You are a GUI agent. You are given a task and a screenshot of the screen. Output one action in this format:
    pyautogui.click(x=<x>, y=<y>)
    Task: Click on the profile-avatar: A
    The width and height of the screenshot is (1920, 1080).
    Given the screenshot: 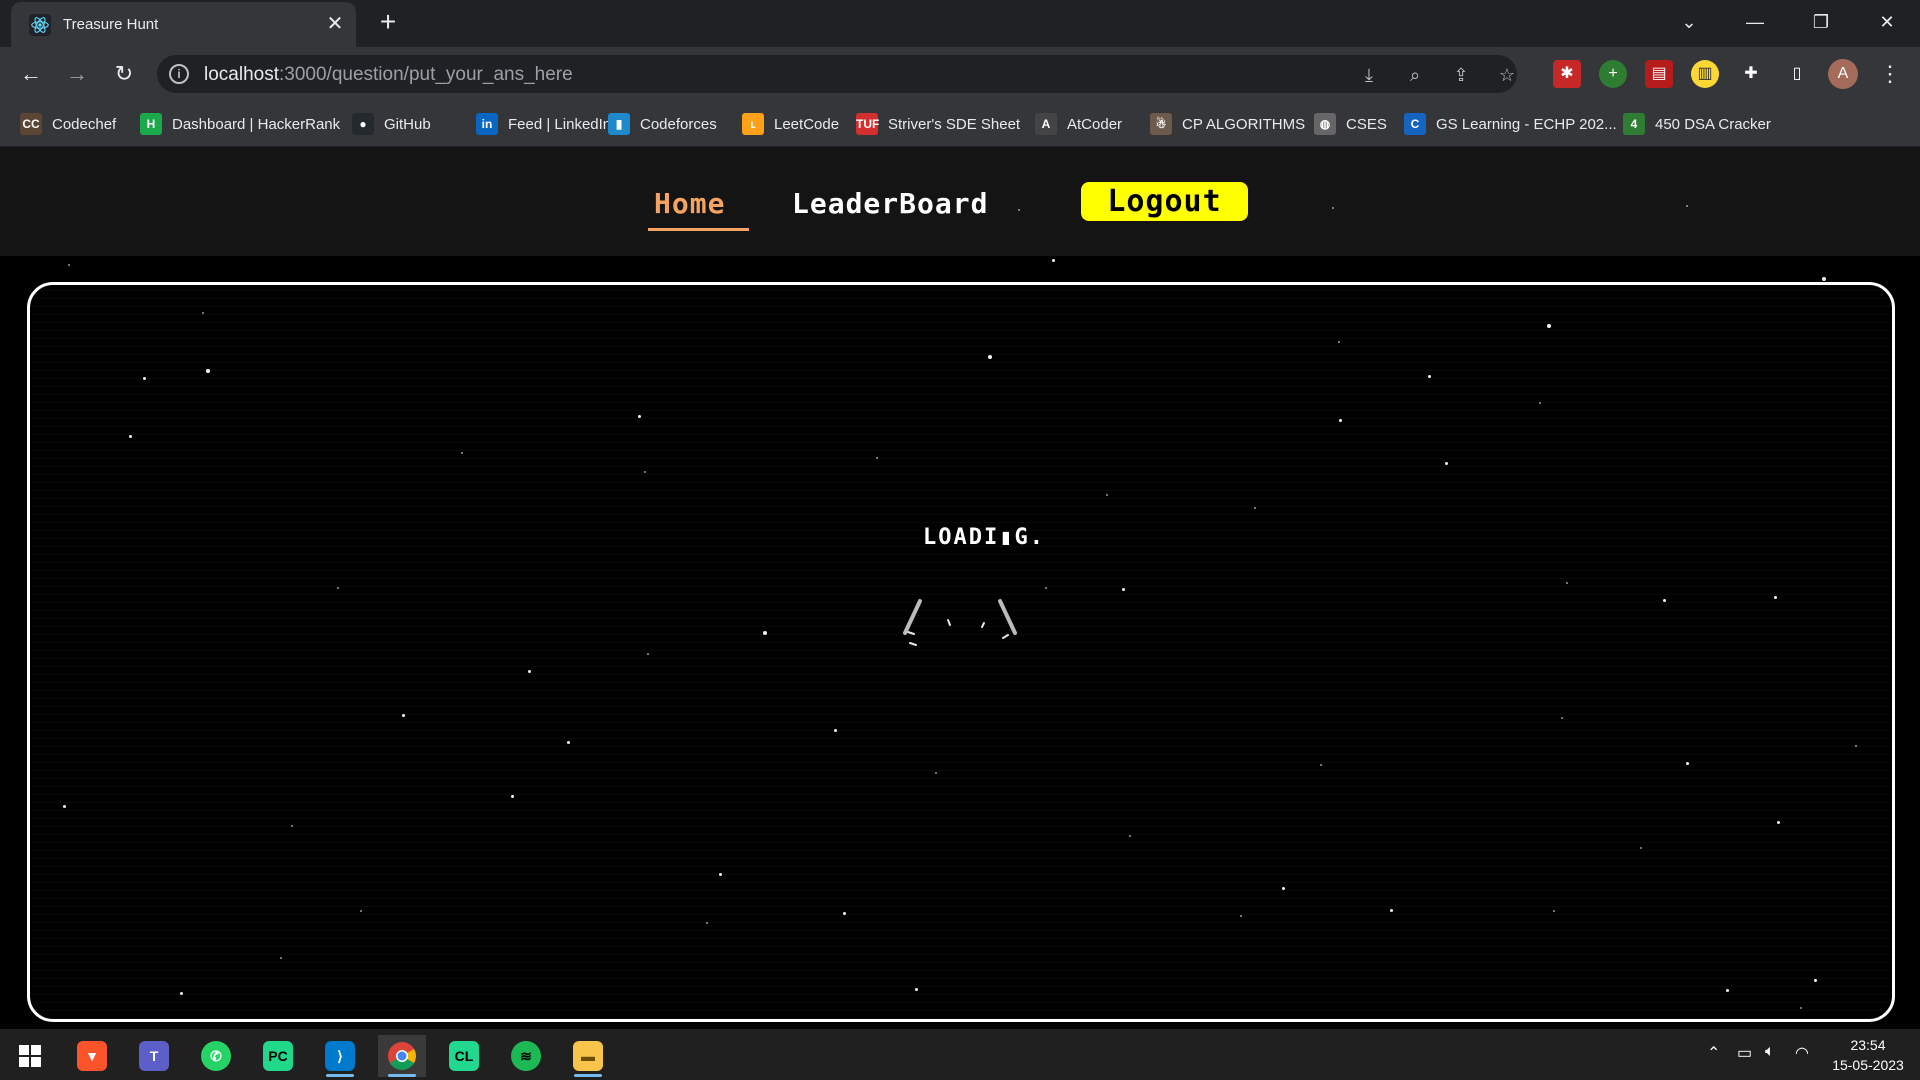 What is the action you would take?
    pyautogui.click(x=1843, y=74)
    